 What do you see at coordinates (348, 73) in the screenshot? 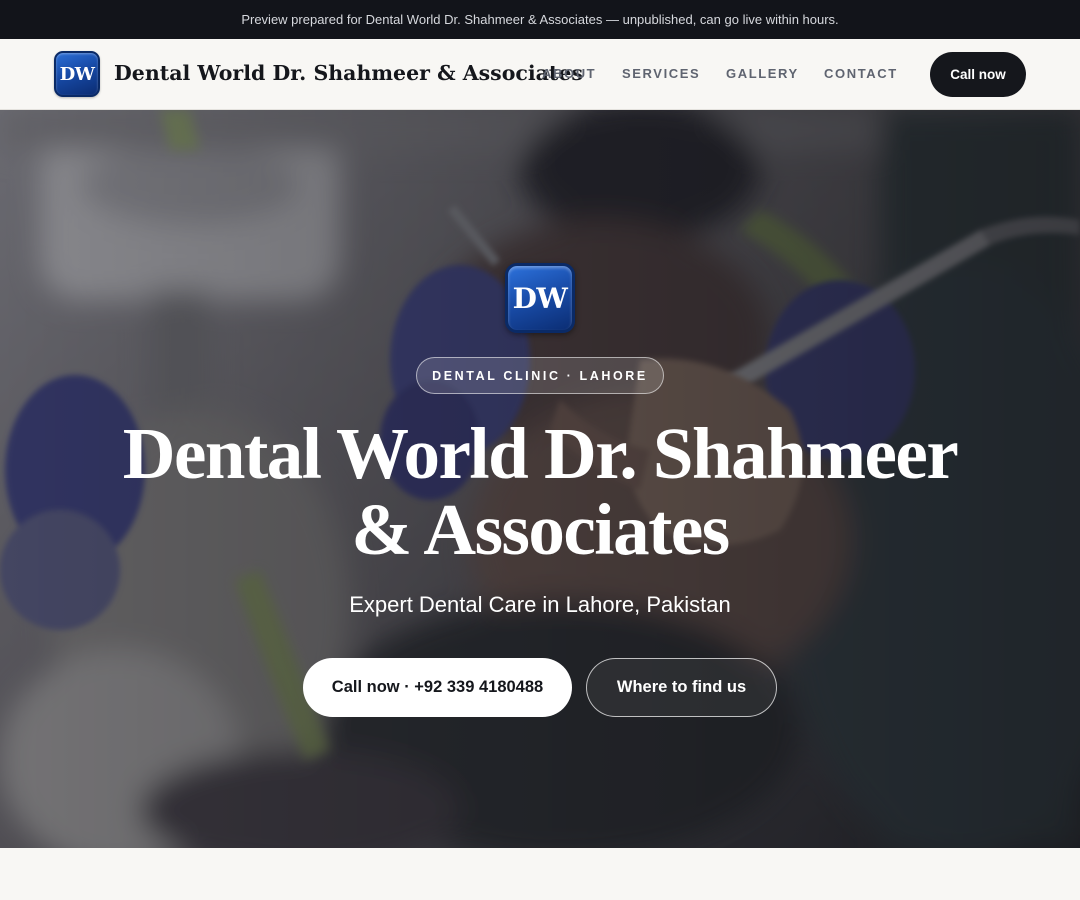
I see `brand-name: Dental World Dr. Shahmeer & Associates` at bounding box center [348, 73].